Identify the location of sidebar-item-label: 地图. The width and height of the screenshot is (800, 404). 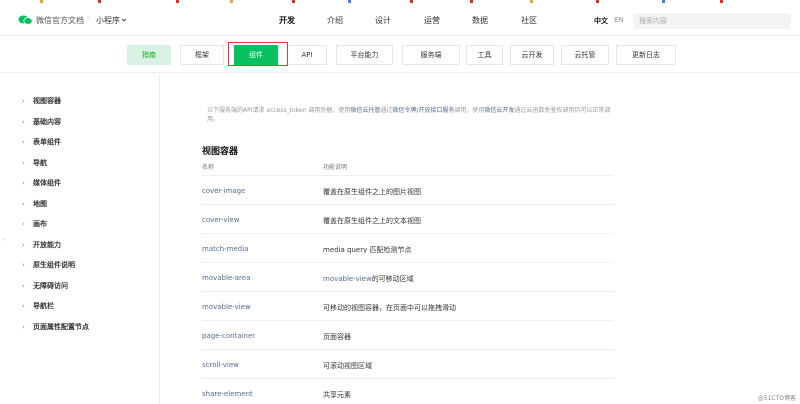
(40, 204).